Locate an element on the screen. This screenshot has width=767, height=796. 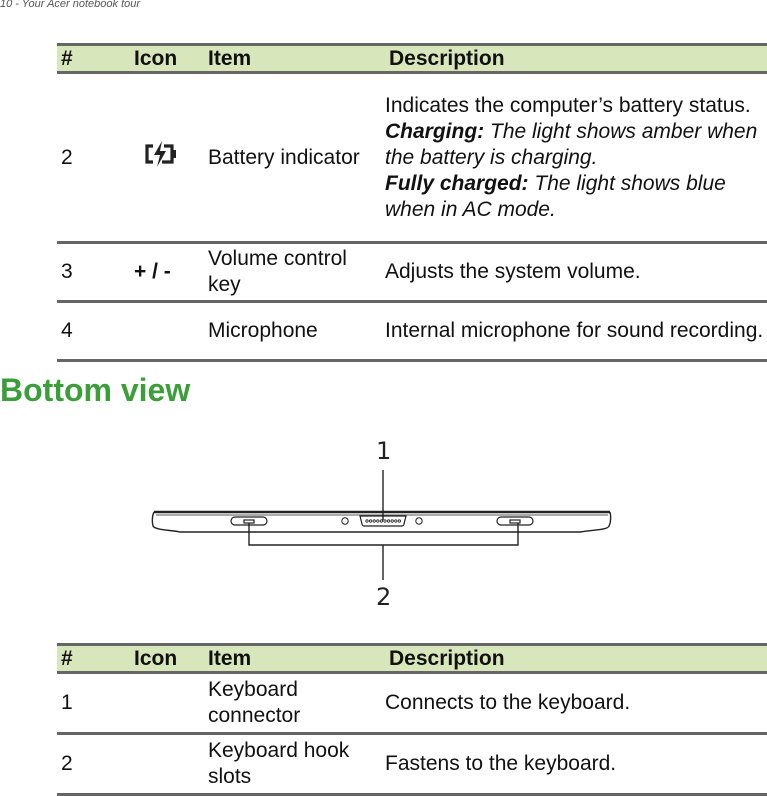
description-text: Indicates the computer’s battery status. is located at coordinates (568, 105).